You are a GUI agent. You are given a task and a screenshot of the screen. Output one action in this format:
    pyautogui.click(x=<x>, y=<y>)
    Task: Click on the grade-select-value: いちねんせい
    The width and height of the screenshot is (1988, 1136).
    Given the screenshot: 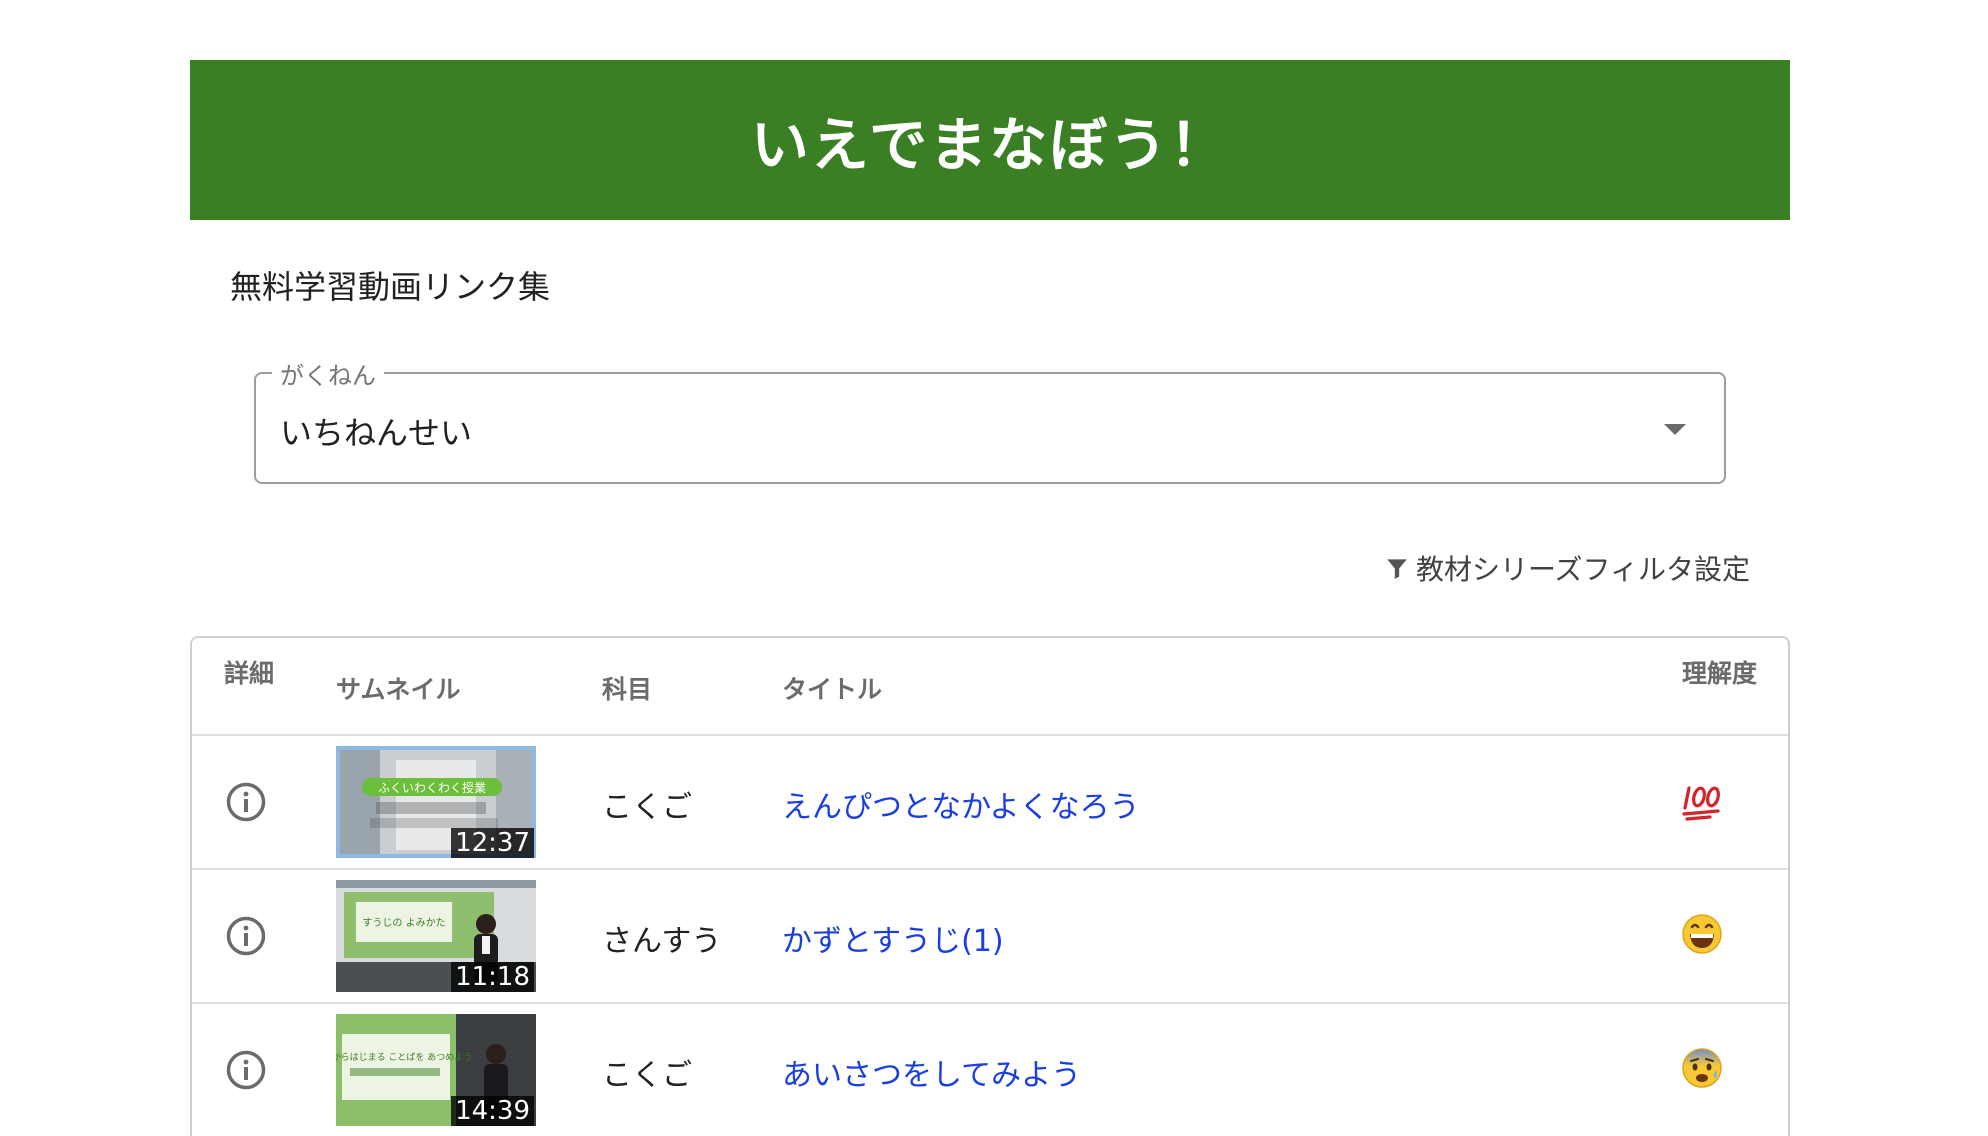 What is the action you would take?
    pyautogui.click(x=376, y=433)
    